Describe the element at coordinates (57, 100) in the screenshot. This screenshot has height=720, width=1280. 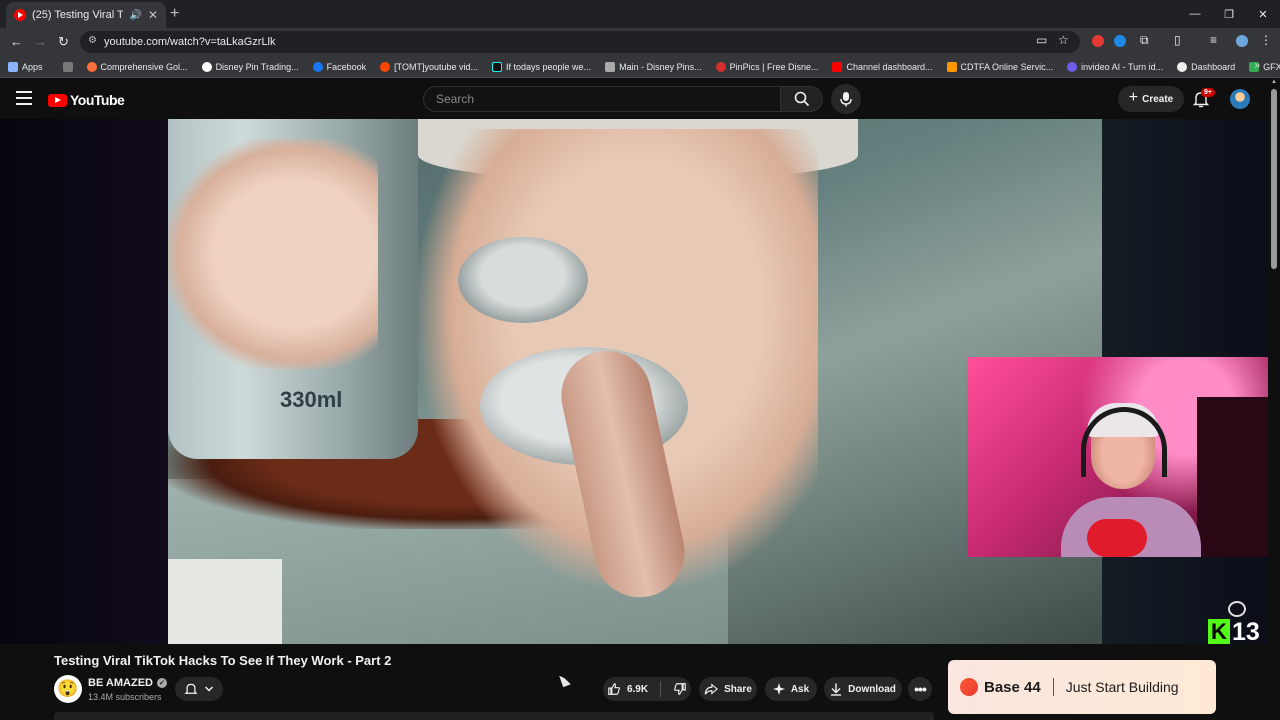
I see `youtube-play-icon` at that location.